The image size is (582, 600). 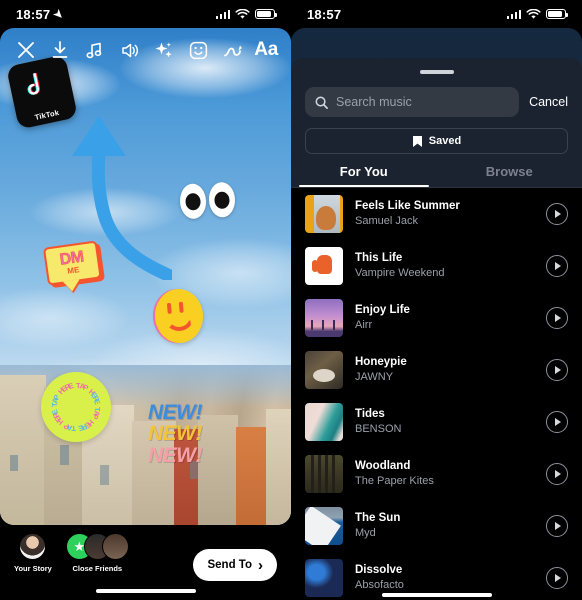 I want to click on tab-for-you: For You, so click(x=364, y=175).